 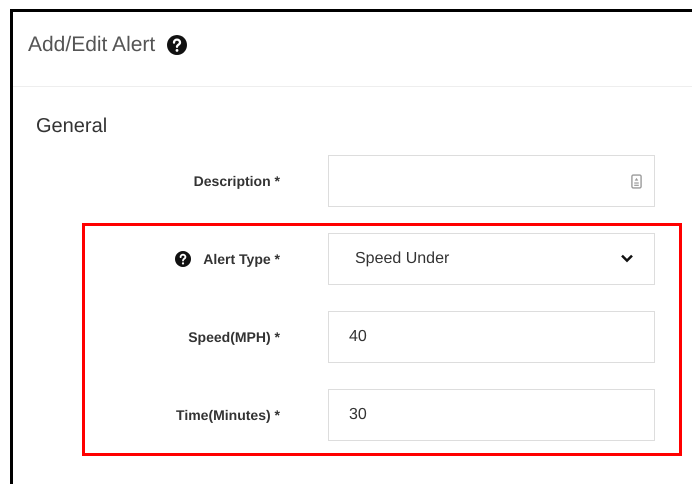 What do you see at coordinates (234, 337) in the screenshot?
I see `field-label: Speed(MPH) *` at bounding box center [234, 337].